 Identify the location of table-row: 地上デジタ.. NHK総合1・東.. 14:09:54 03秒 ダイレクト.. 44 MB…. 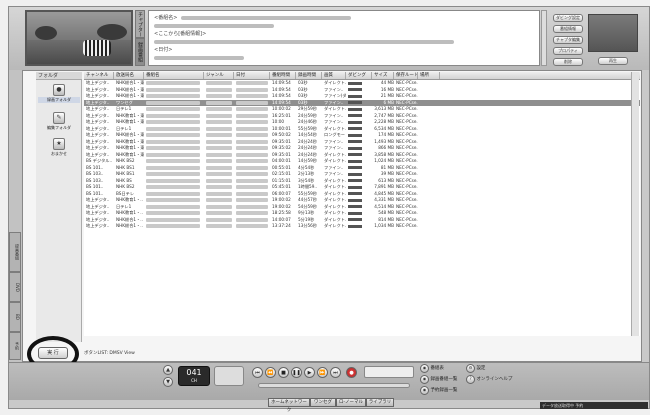
(362, 83).